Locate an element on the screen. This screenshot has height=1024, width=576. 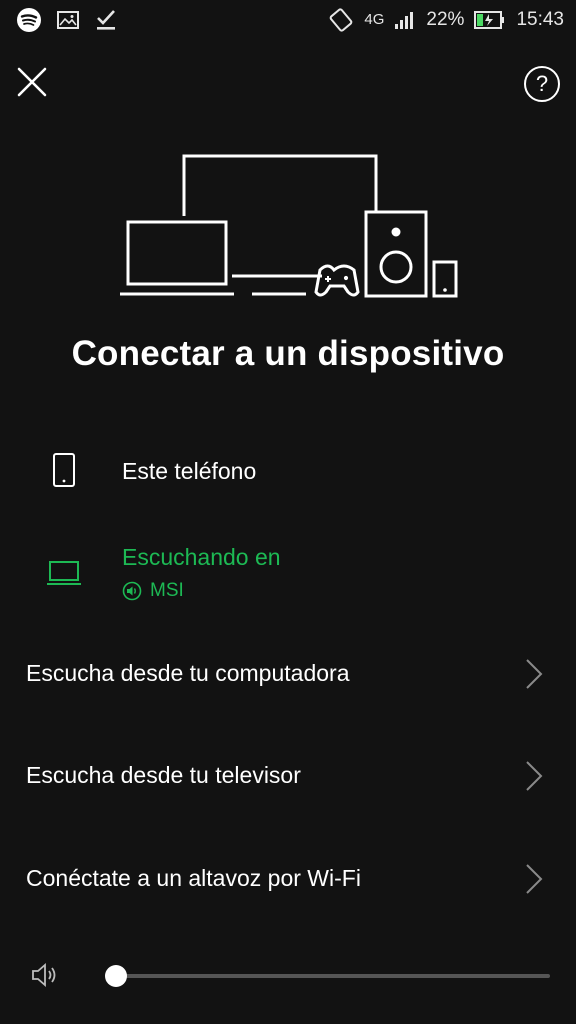
download-done-icon is located at coordinates (106, 20).